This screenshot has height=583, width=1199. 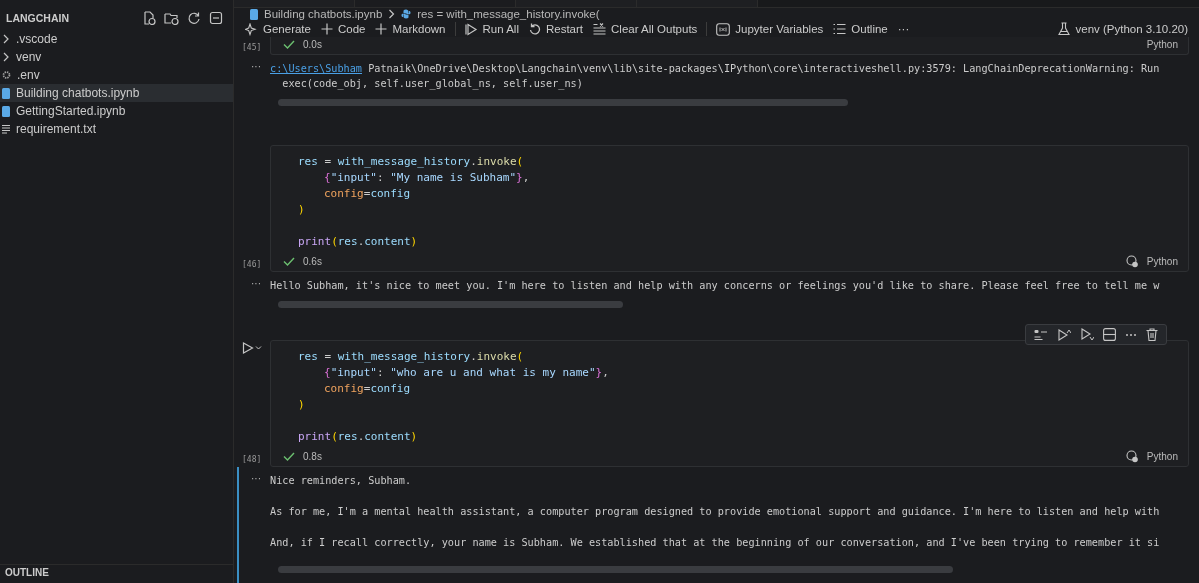 What do you see at coordinates (427, 178) in the screenshot?
I see `code-line: {"input": "My name is Subham"},` at bounding box center [427, 178].